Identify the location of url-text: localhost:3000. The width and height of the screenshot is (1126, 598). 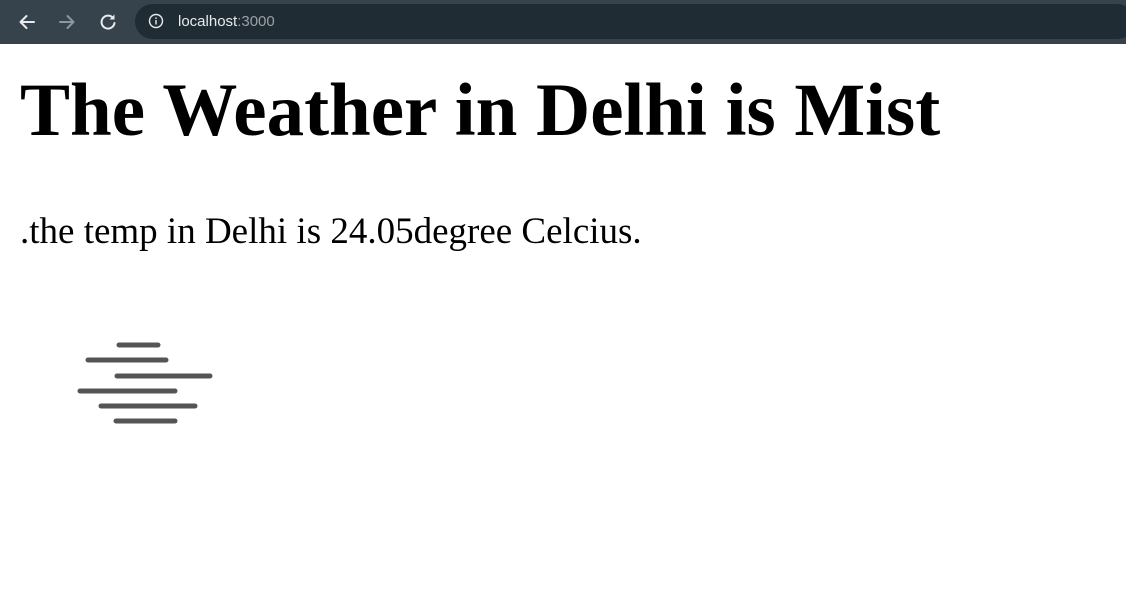
(226, 21).